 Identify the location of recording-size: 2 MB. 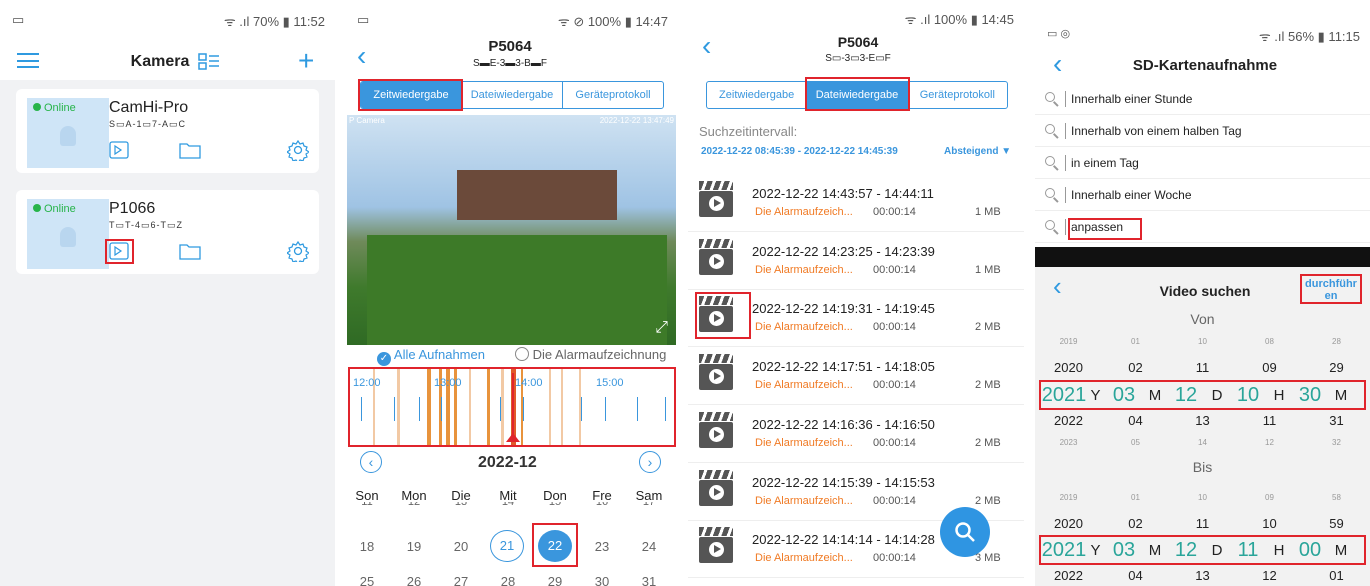
(988, 327).